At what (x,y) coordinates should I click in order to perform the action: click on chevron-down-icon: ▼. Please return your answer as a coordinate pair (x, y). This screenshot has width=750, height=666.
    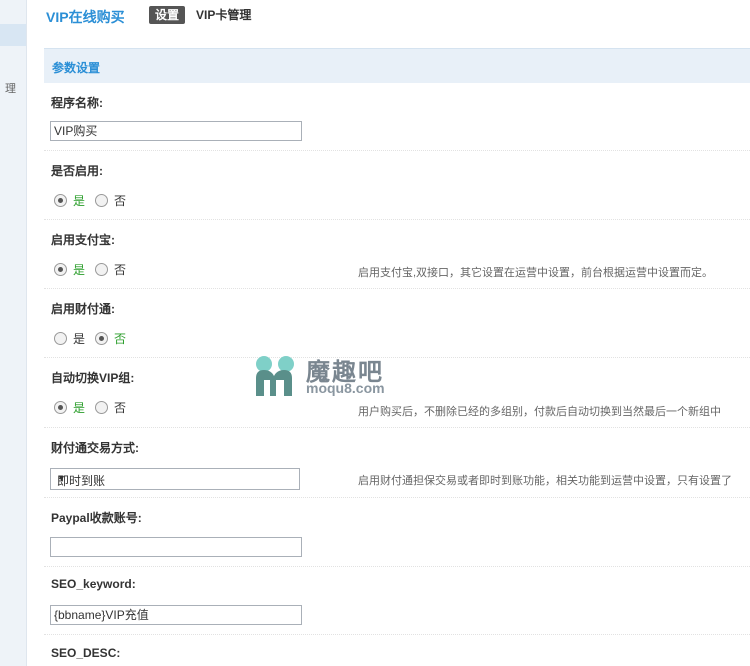
    Looking at the image, I should click on (61, 478).